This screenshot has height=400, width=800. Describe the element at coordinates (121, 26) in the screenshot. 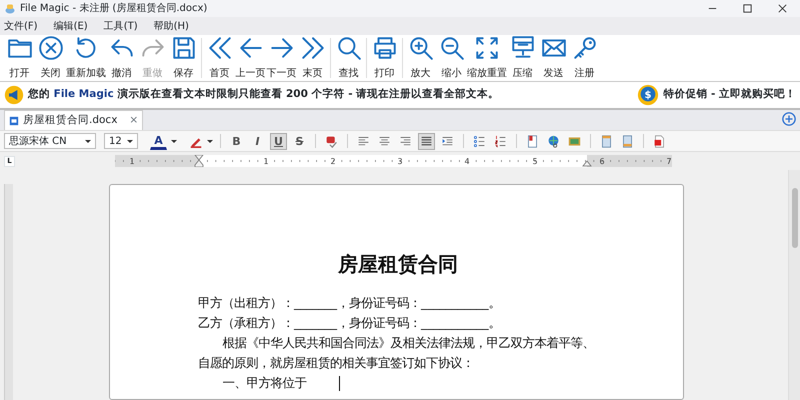

I see `menu-item: 工具(T)` at that location.